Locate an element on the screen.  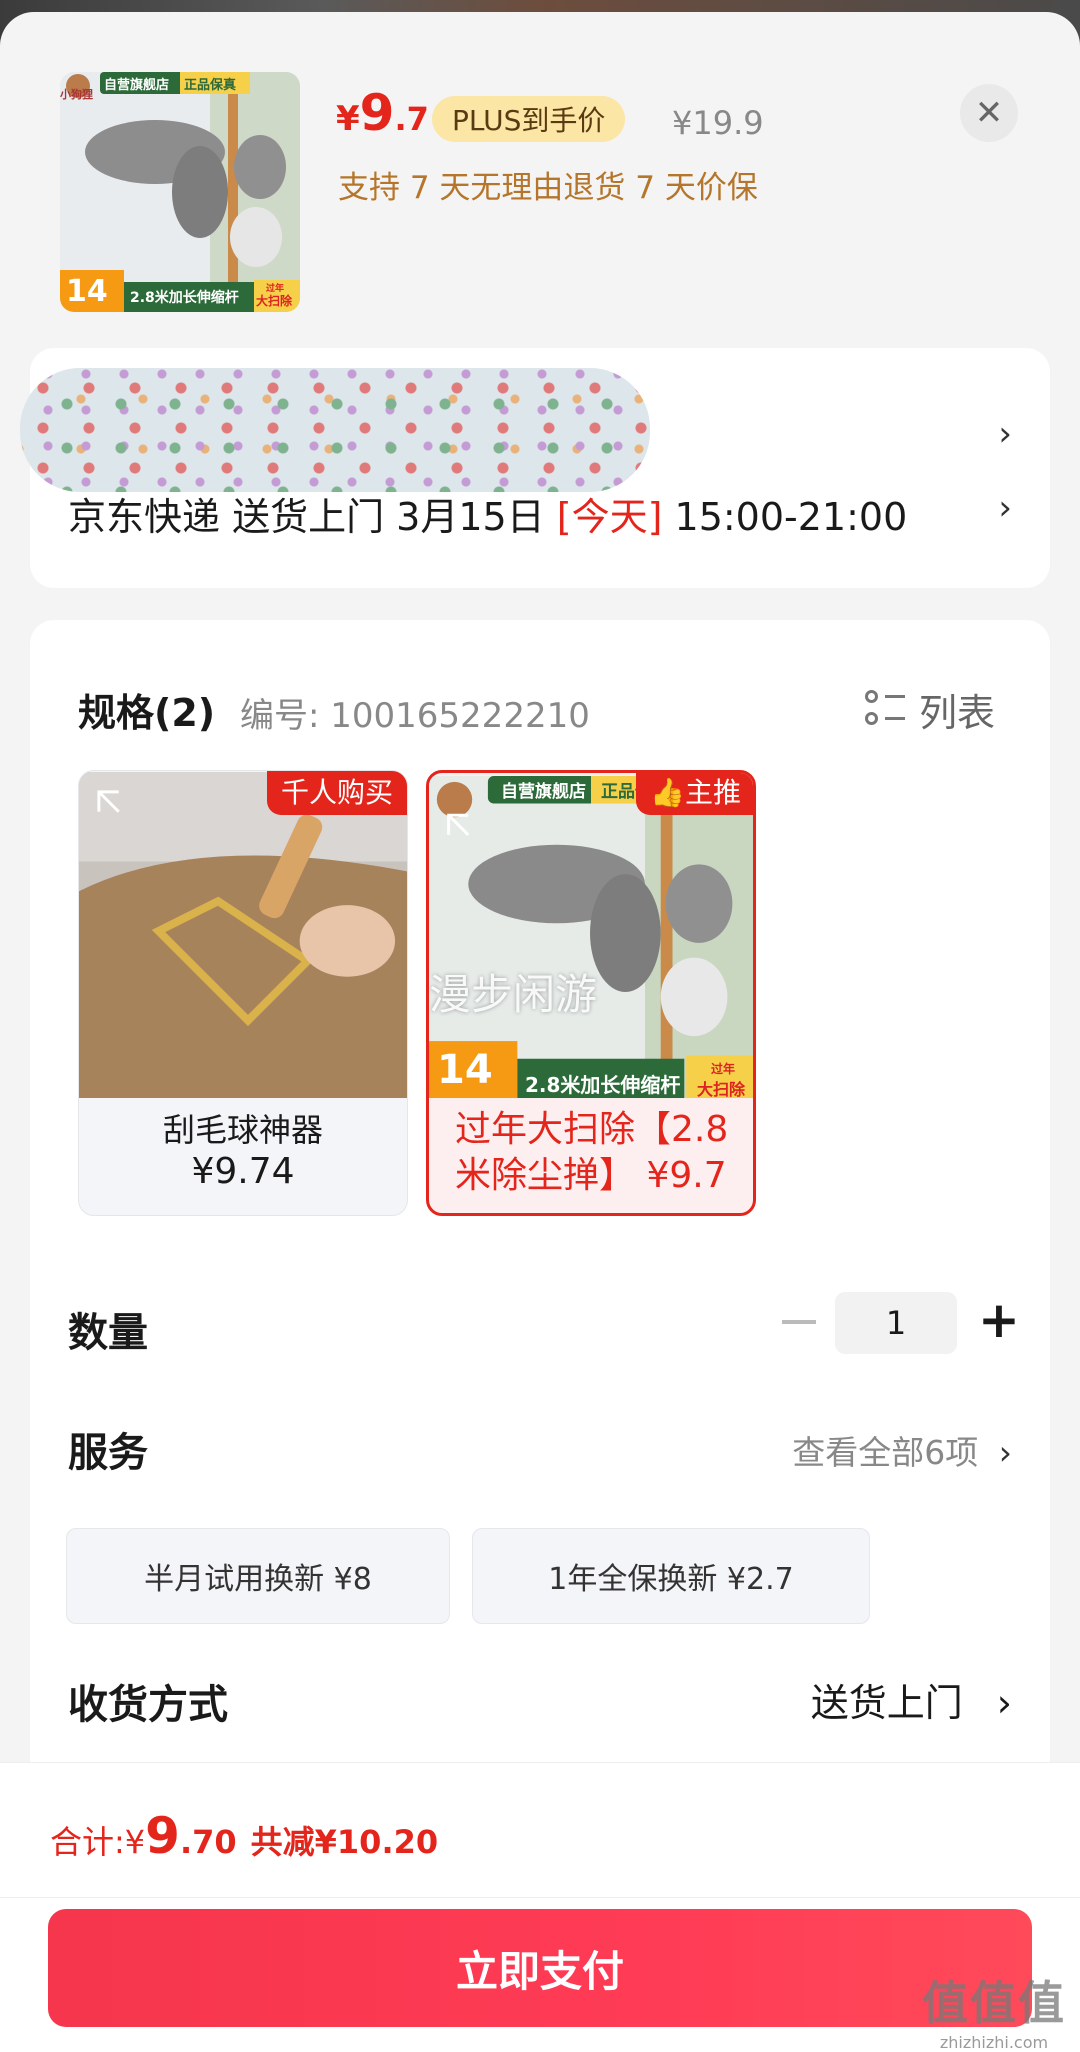
delivery-prefix: 京东快递 送货上门 3月15日 is located at coordinates (312, 517).